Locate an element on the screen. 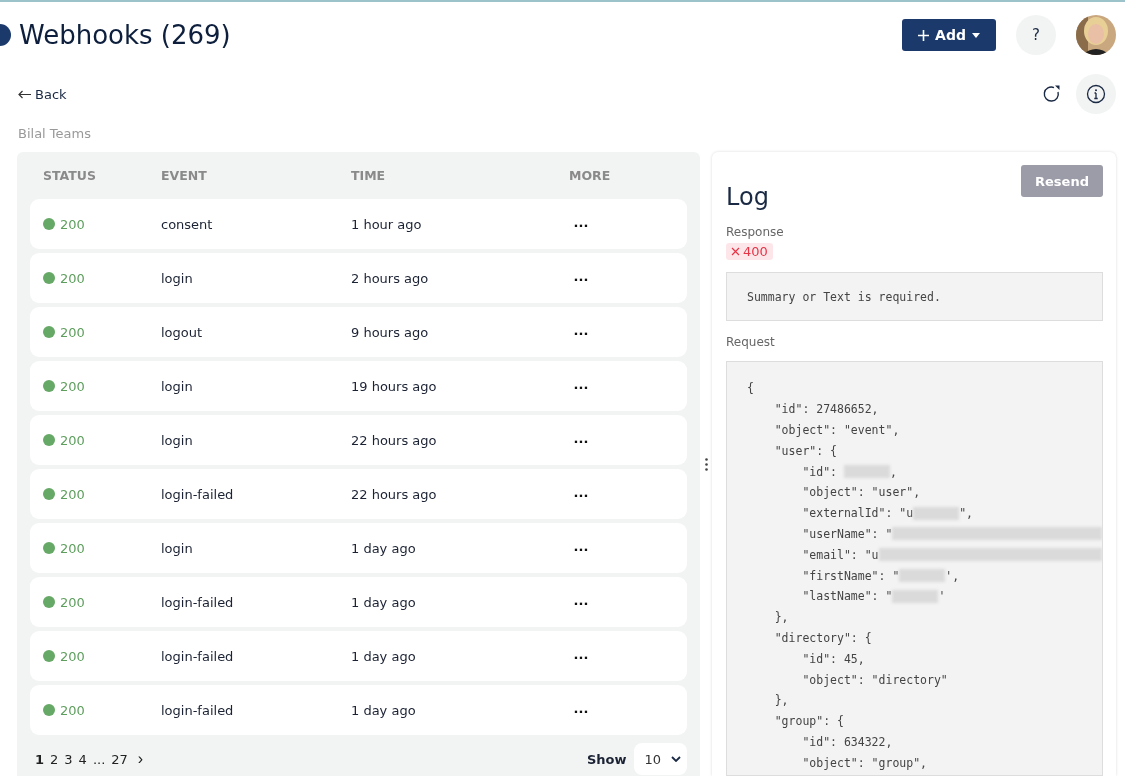 This screenshot has width=1125, height=776. column-header: EVENT is located at coordinates (184, 175).